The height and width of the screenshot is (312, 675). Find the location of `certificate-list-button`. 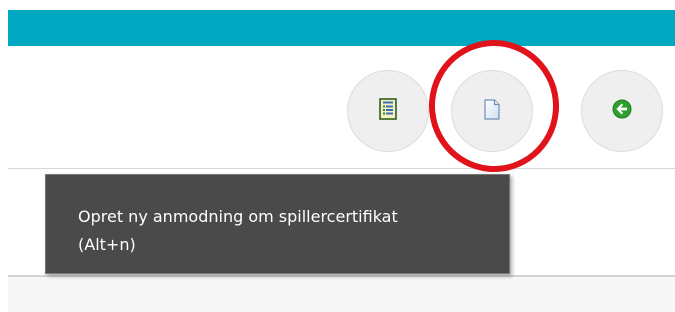

certificate-list-button is located at coordinates (388, 111).